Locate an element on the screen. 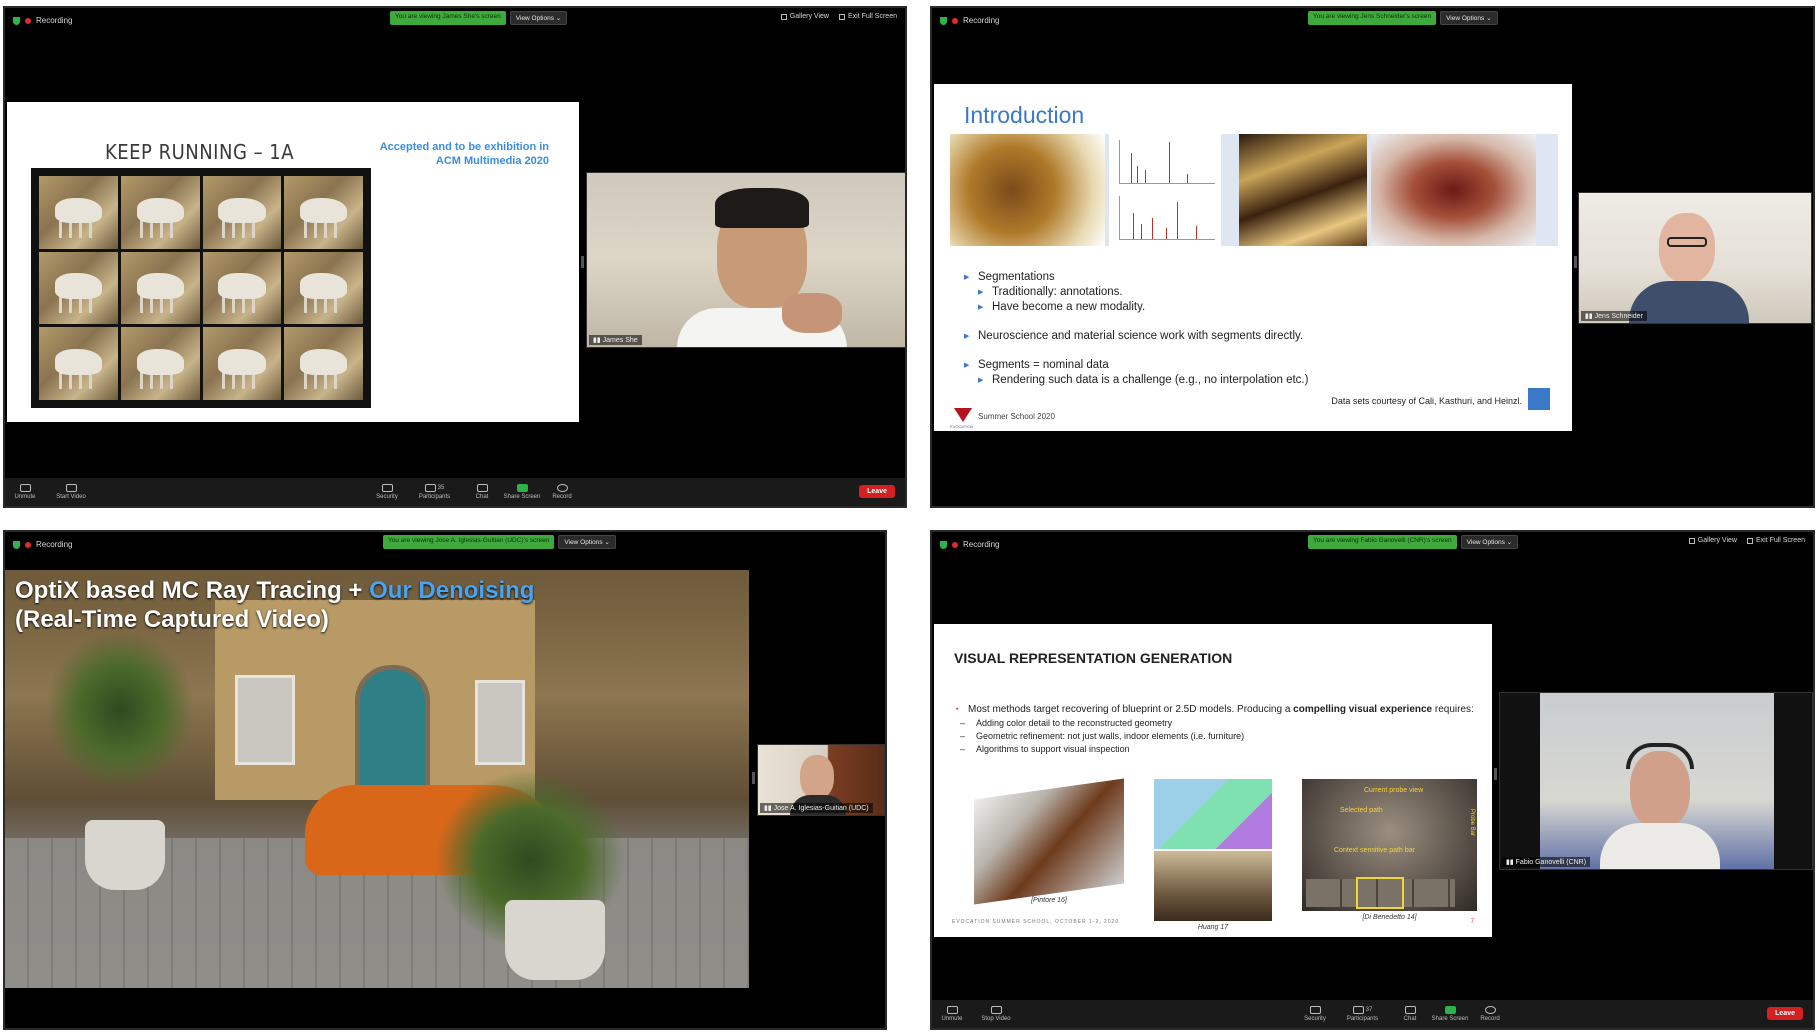 This screenshot has width=1819, height=1034. stop-video-button: Stop Video is located at coordinates (996, 1014).